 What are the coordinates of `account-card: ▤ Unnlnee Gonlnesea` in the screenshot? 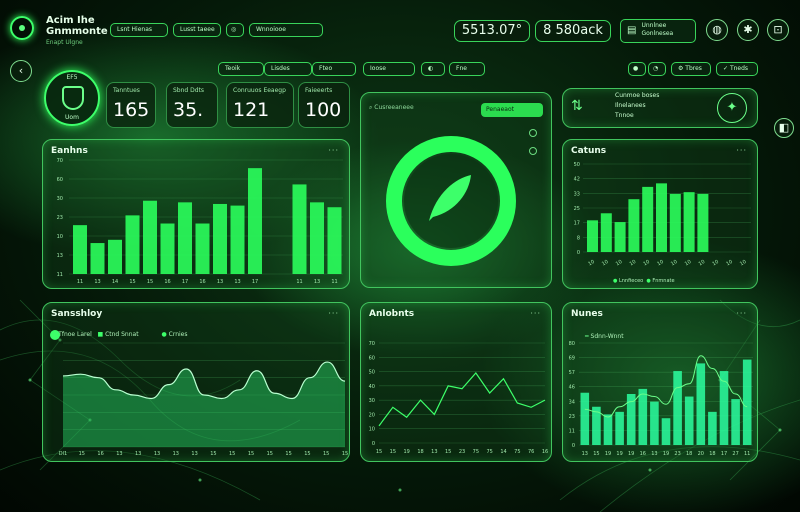 It's located at (658, 31).